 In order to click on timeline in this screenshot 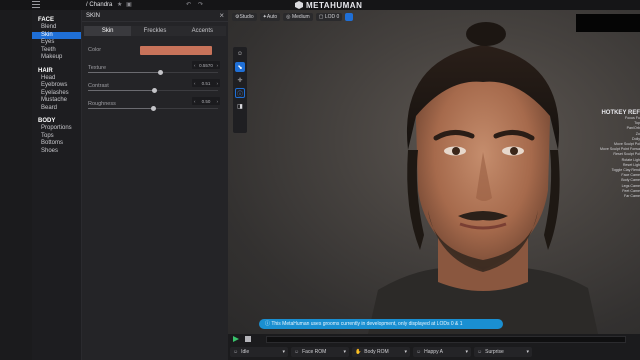, I will do `click(434, 340)`.